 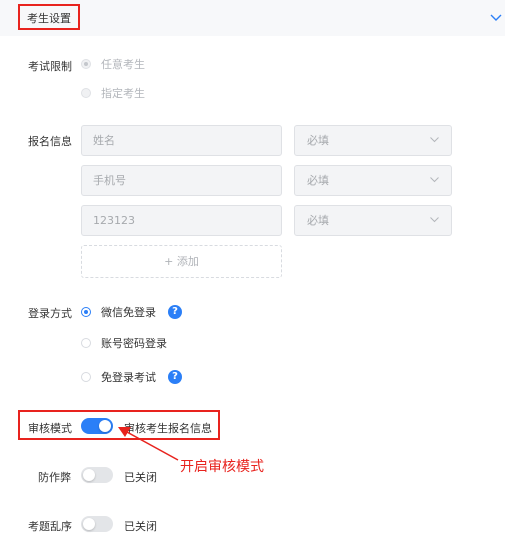 What do you see at coordinates (181, 261) in the screenshot?
I see `add-field-button: + 添加` at bounding box center [181, 261].